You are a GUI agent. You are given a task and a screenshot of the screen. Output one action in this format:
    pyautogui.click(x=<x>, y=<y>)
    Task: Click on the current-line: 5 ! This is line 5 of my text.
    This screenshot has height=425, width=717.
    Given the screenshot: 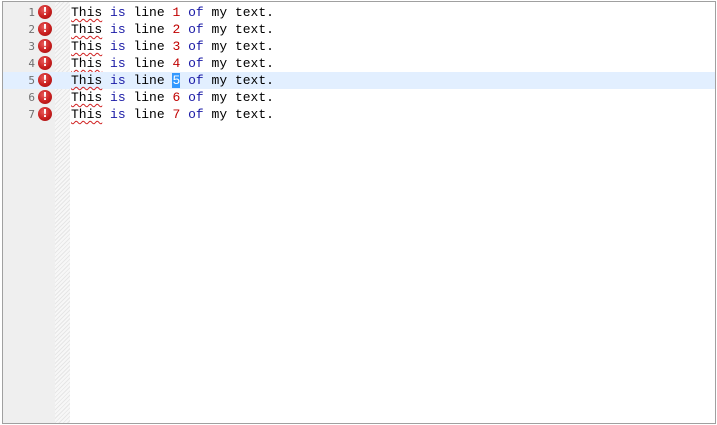 What is the action you would take?
    pyautogui.click(x=359, y=80)
    